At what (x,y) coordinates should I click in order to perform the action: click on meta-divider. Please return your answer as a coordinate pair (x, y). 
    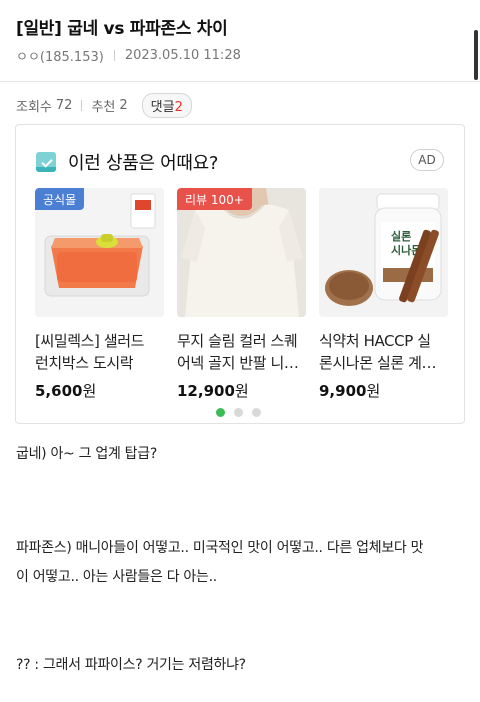
    Looking at the image, I should click on (114, 55).